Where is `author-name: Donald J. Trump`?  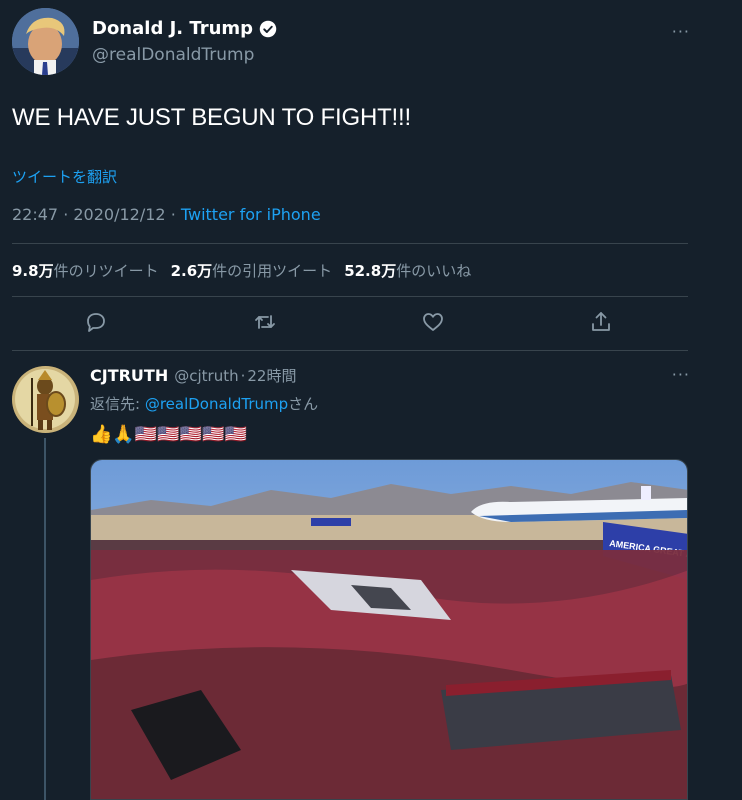
author-name: Donald J. Trump is located at coordinates (172, 28).